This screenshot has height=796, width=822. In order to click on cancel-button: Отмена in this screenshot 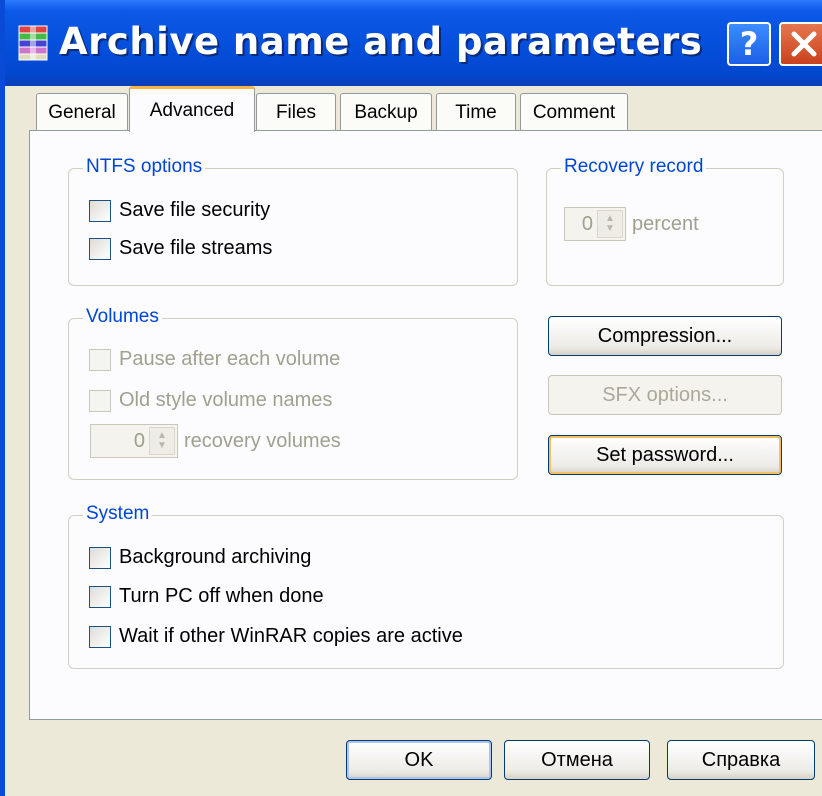, I will do `click(577, 760)`.